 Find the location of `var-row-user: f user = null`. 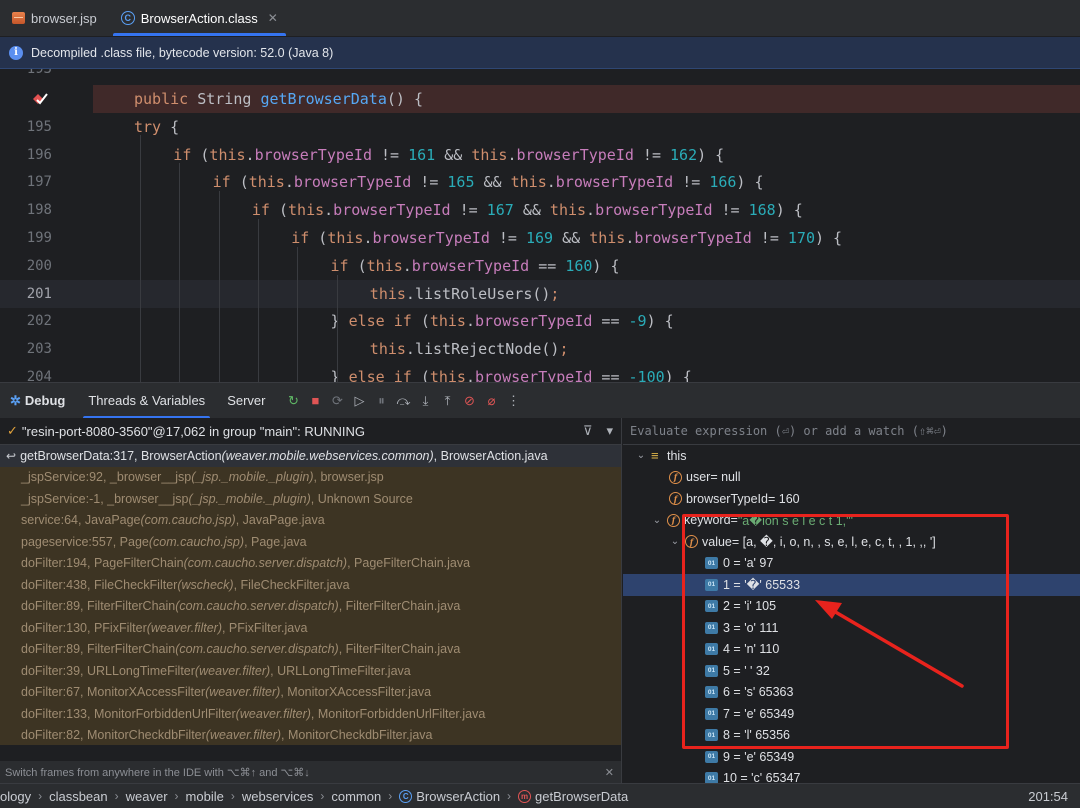

var-row-user: f user = null is located at coordinates (851, 478).